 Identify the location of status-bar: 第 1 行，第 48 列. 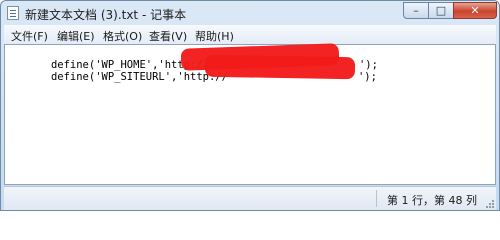
(250, 198).